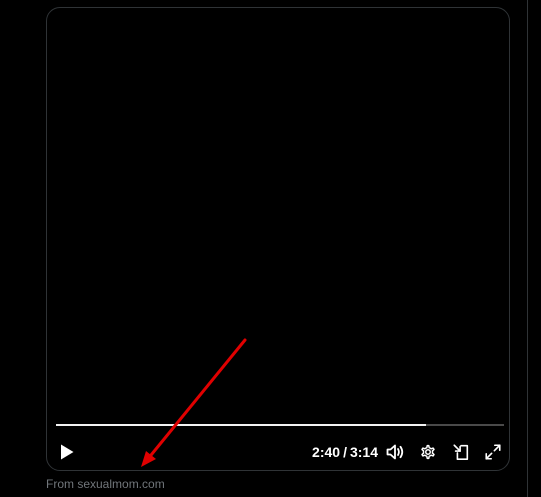  I want to click on progress-bar, so click(280, 425).